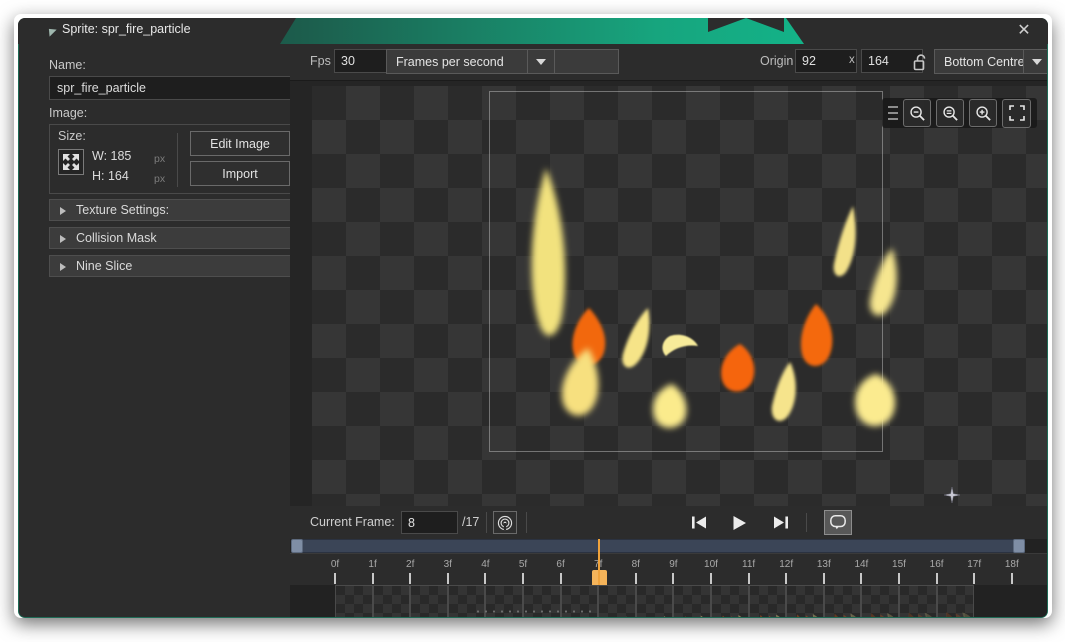 The height and width of the screenshot is (642, 1065). What do you see at coordinates (447, 564) in the screenshot?
I see `ruler-tick-label: 3f` at bounding box center [447, 564].